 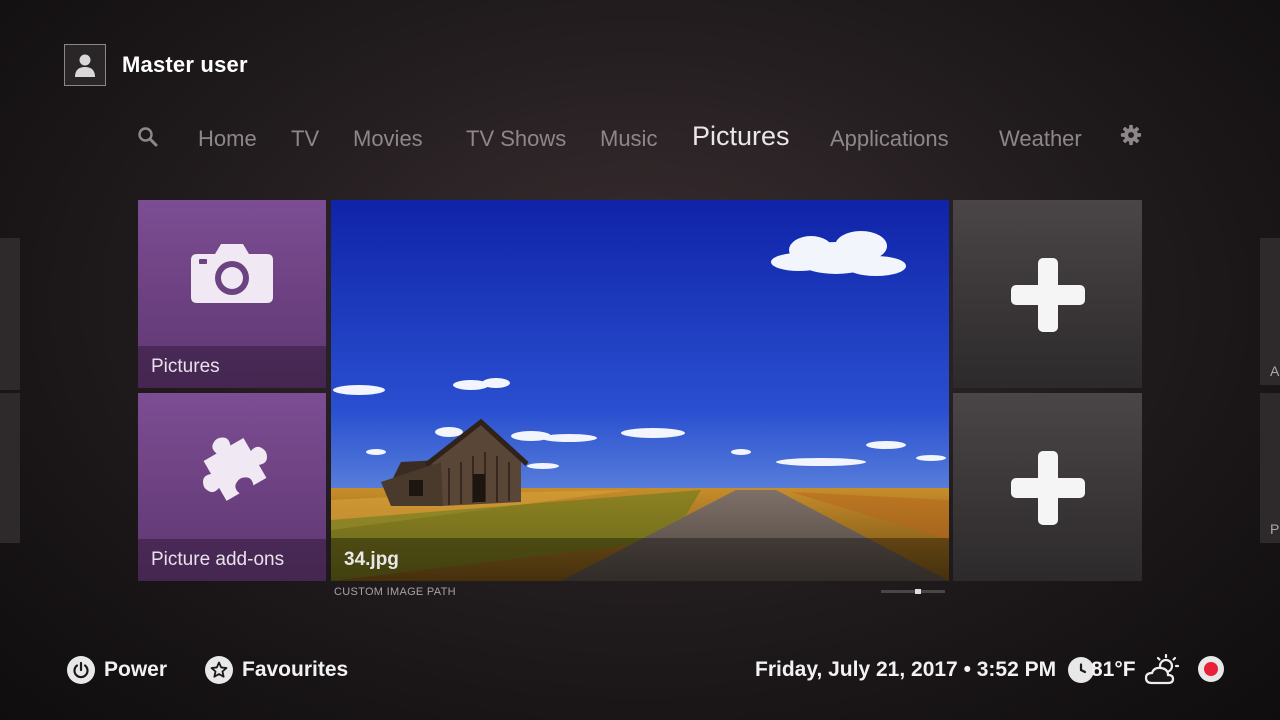 I want to click on user-name: Master user, so click(x=185, y=64).